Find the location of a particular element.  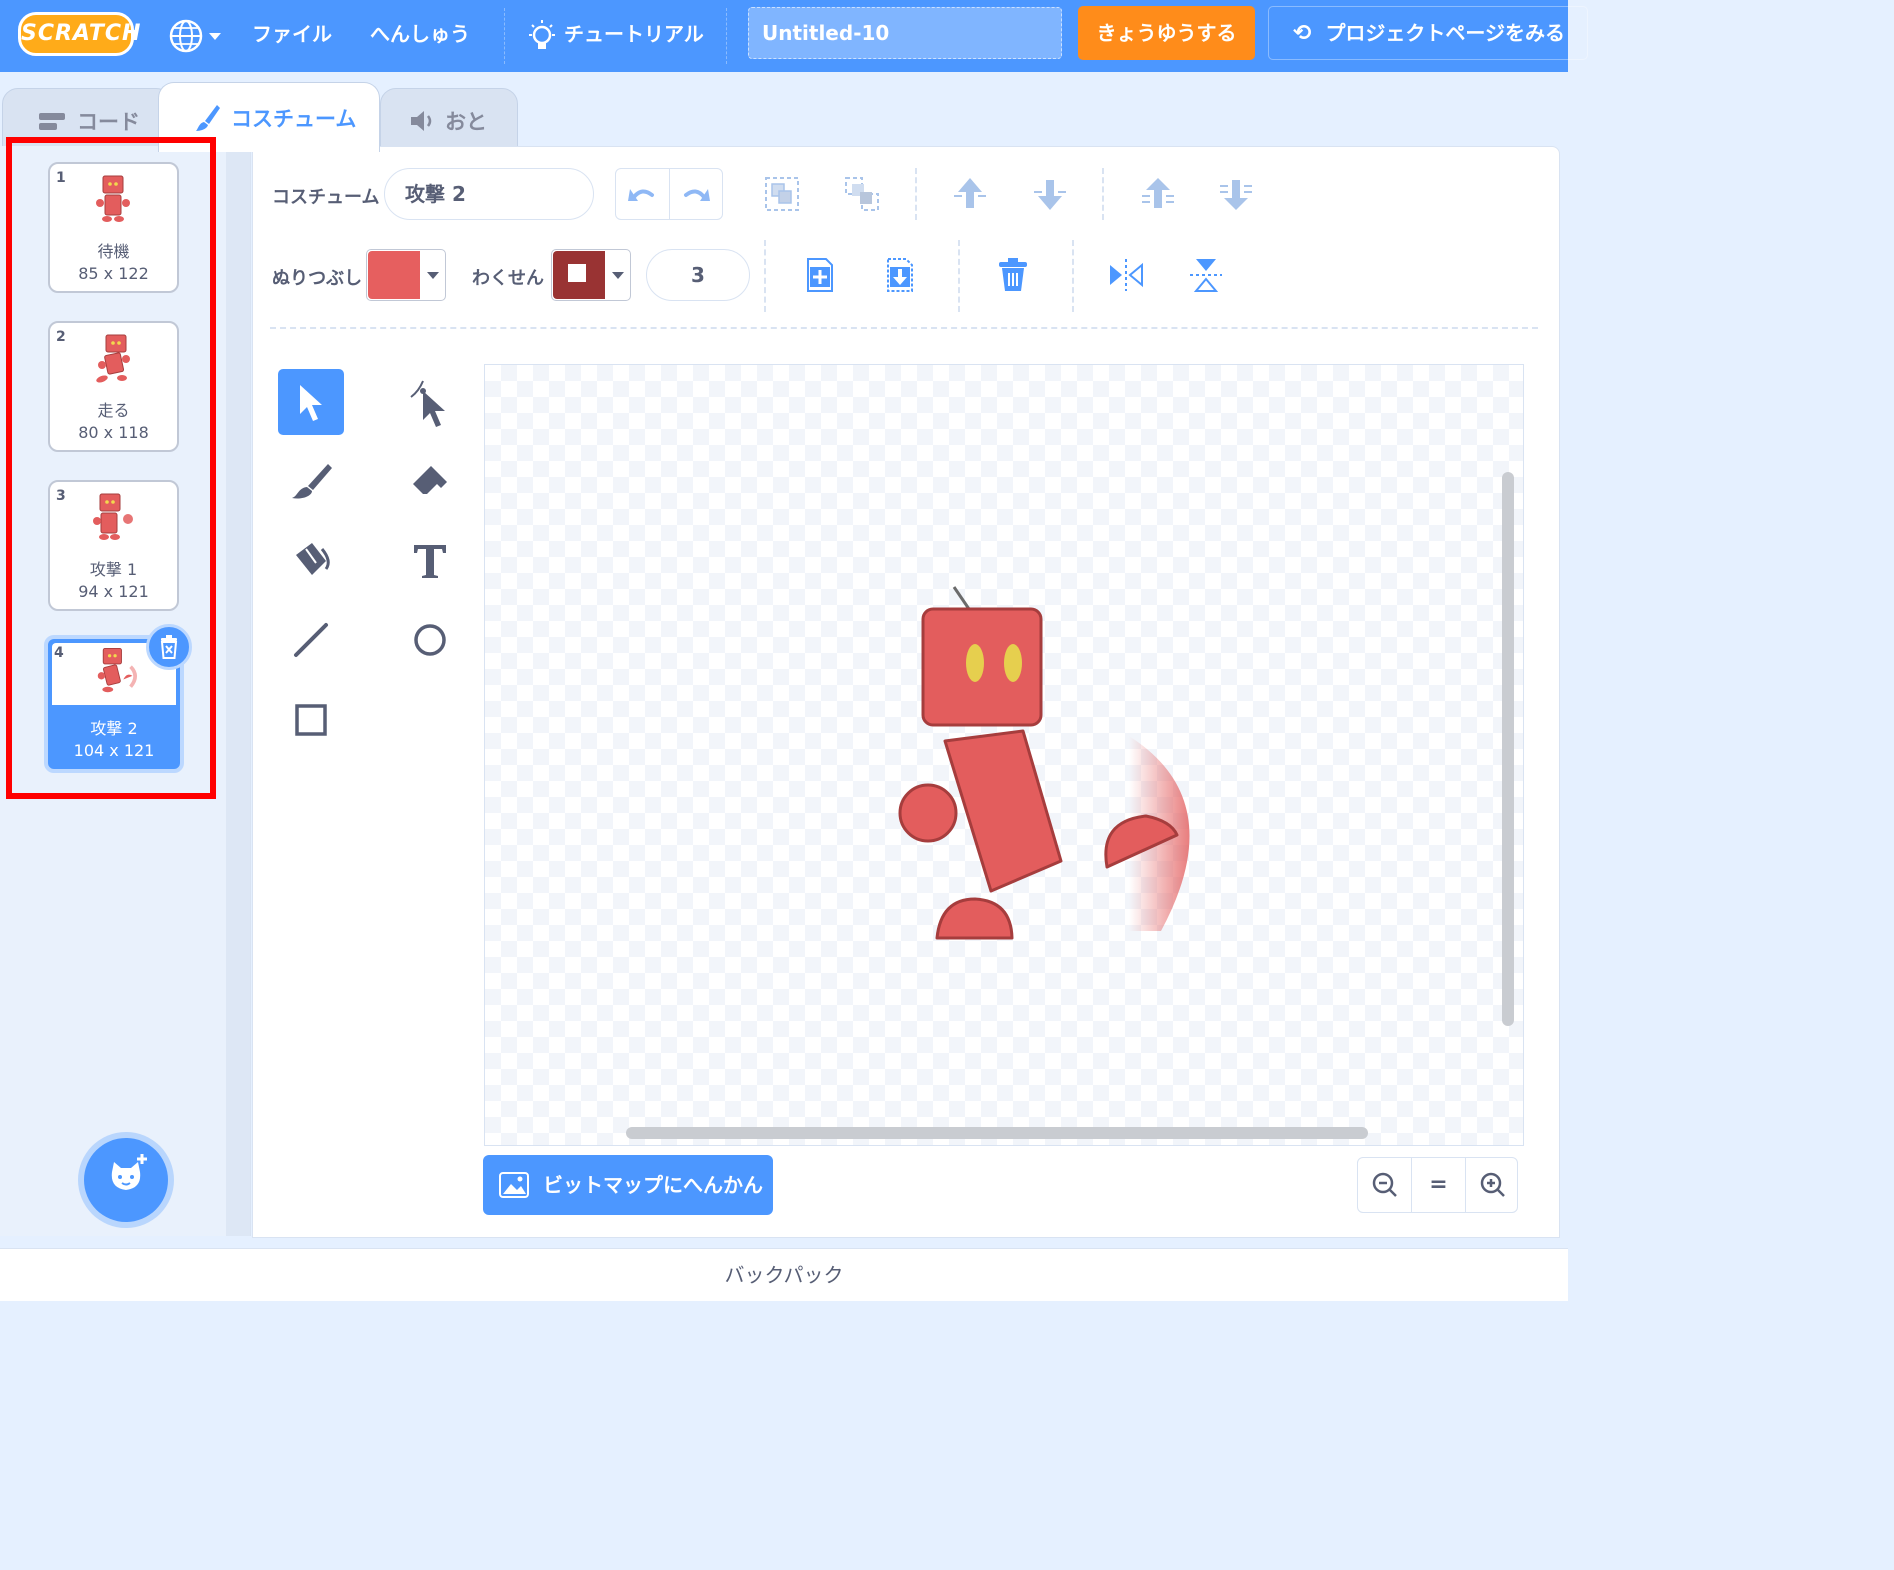

ungroup-button is located at coordinates (862, 194).